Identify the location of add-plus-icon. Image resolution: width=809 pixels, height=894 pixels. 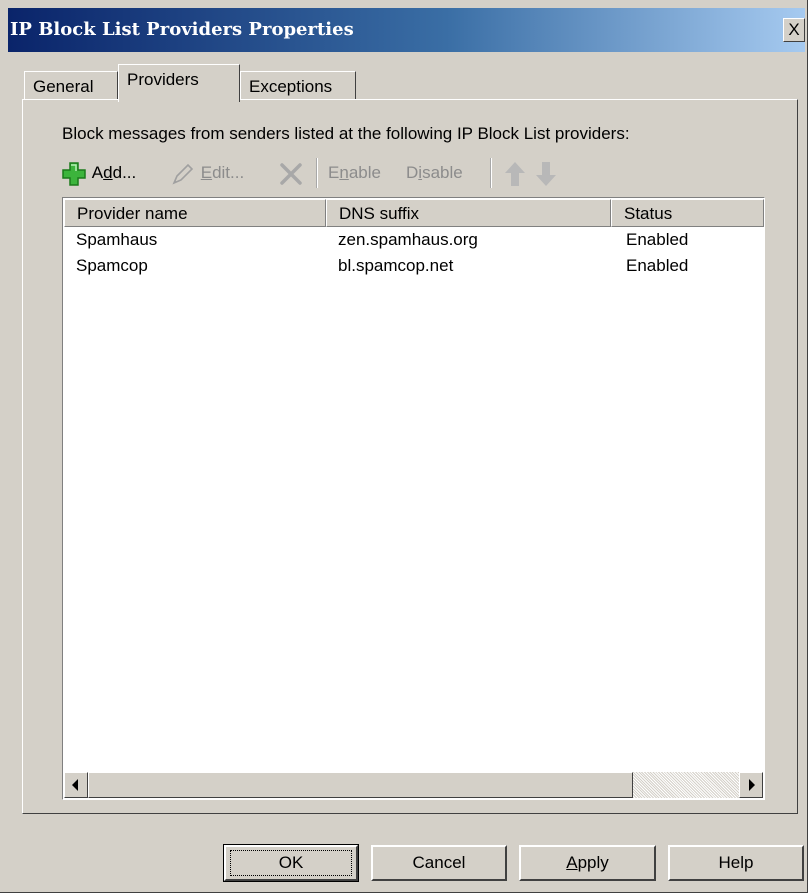
(74, 173).